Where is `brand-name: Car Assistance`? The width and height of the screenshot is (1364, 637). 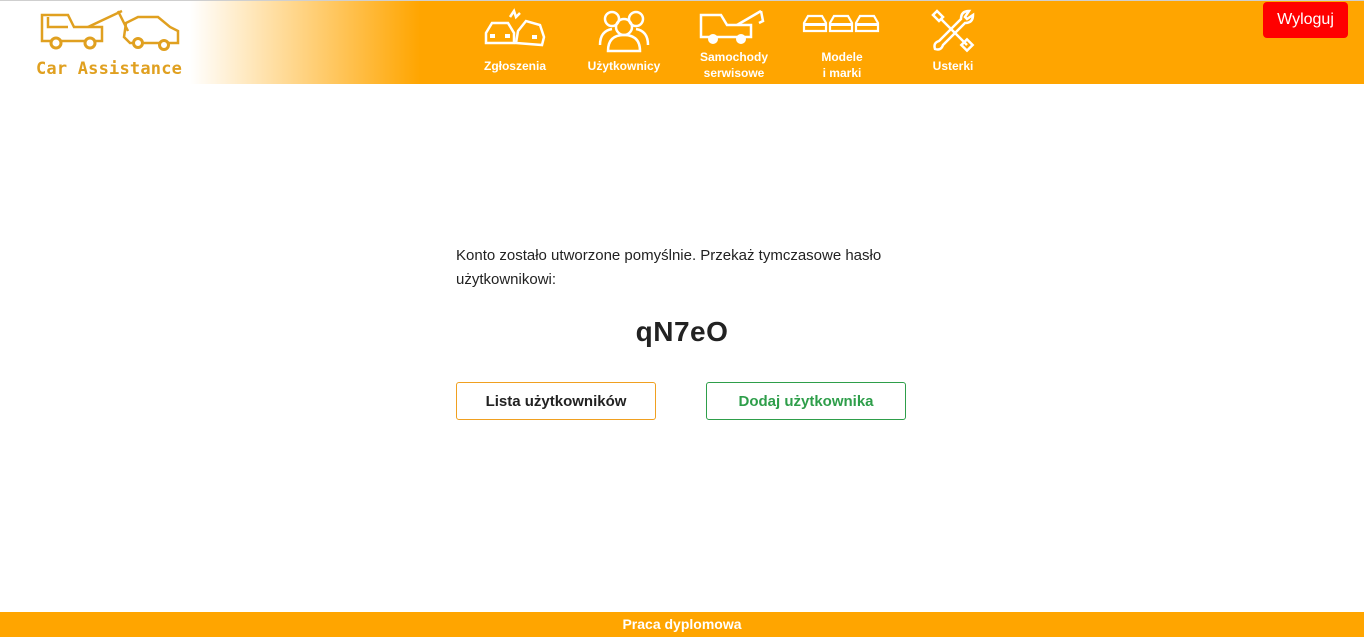
brand-name: Car Assistance is located at coordinates (109, 69).